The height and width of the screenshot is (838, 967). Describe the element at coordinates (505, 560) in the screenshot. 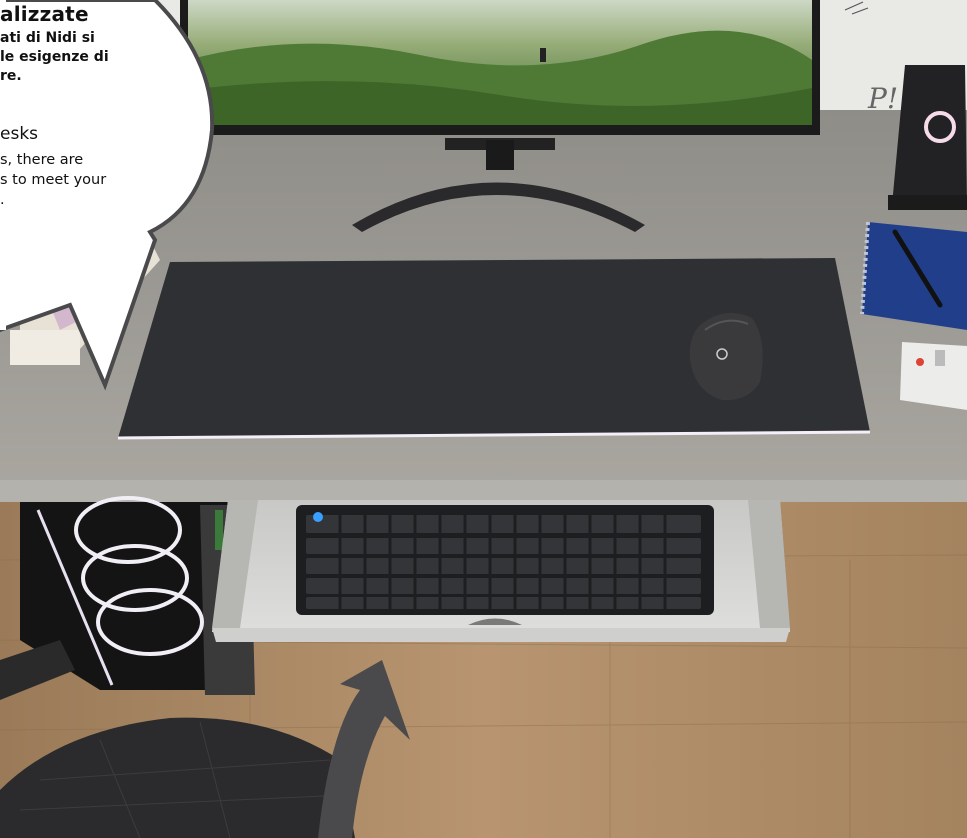

I see `keyboard` at that location.